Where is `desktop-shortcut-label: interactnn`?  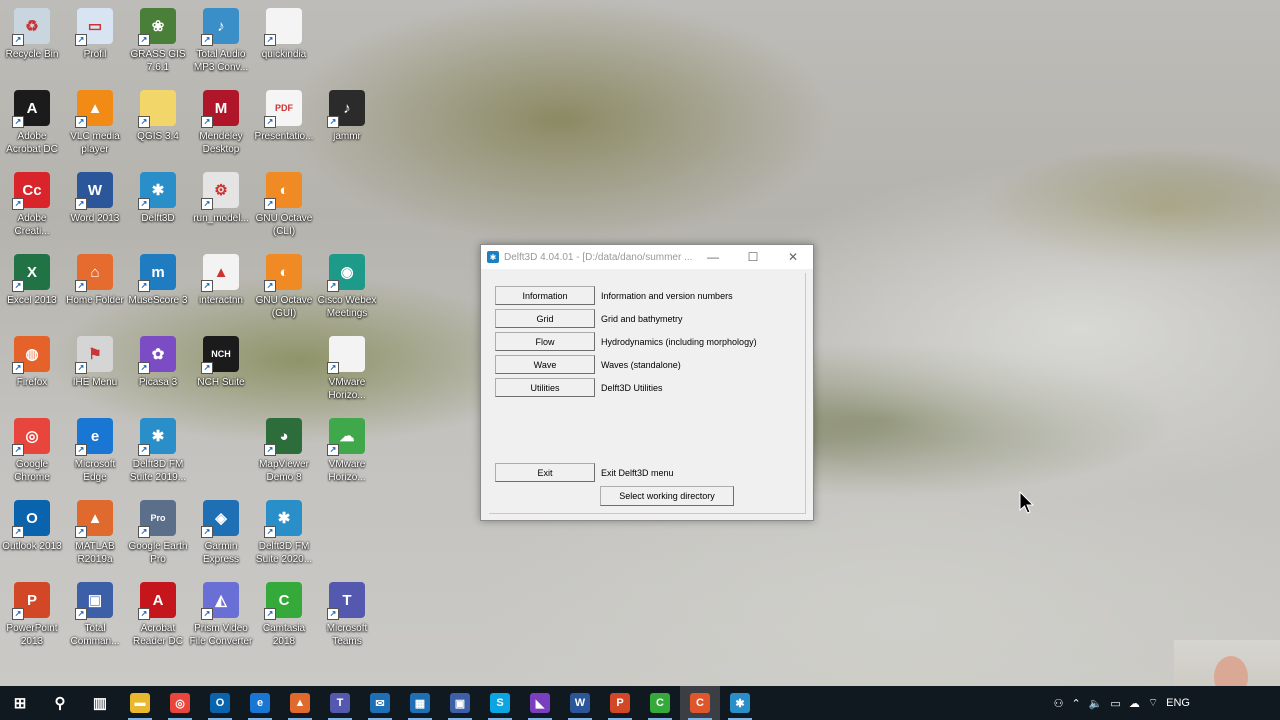 desktop-shortcut-label: interactnn is located at coordinates (221, 300).